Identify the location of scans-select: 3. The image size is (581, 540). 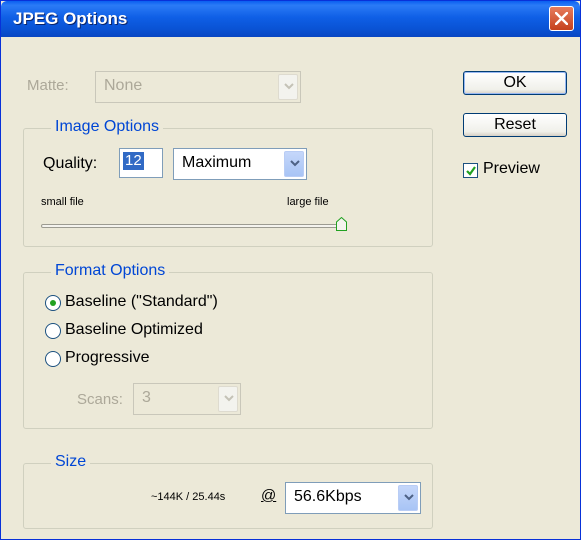
(187, 399).